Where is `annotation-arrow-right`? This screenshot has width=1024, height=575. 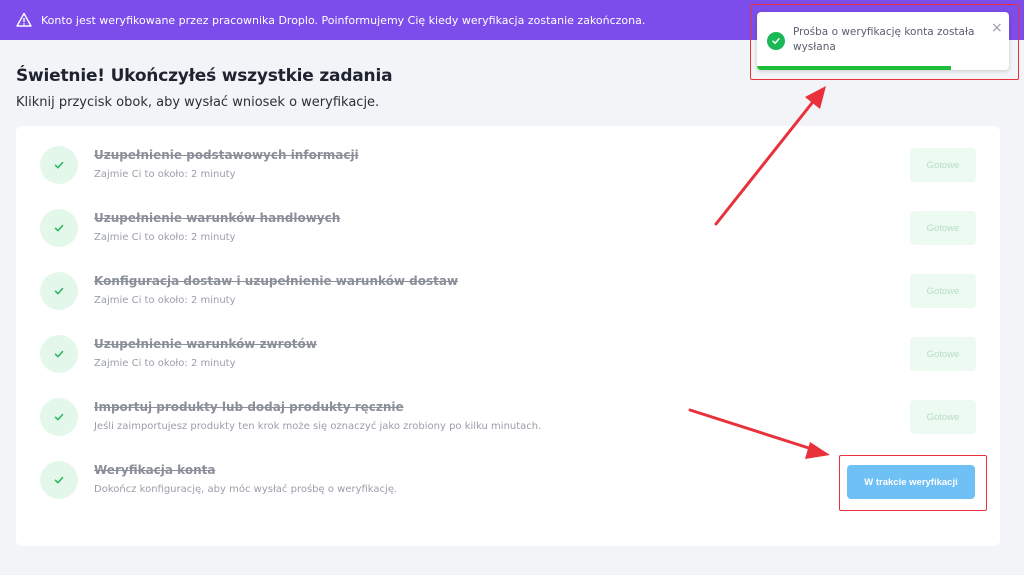
annotation-arrow-right is located at coordinates (759, 433).